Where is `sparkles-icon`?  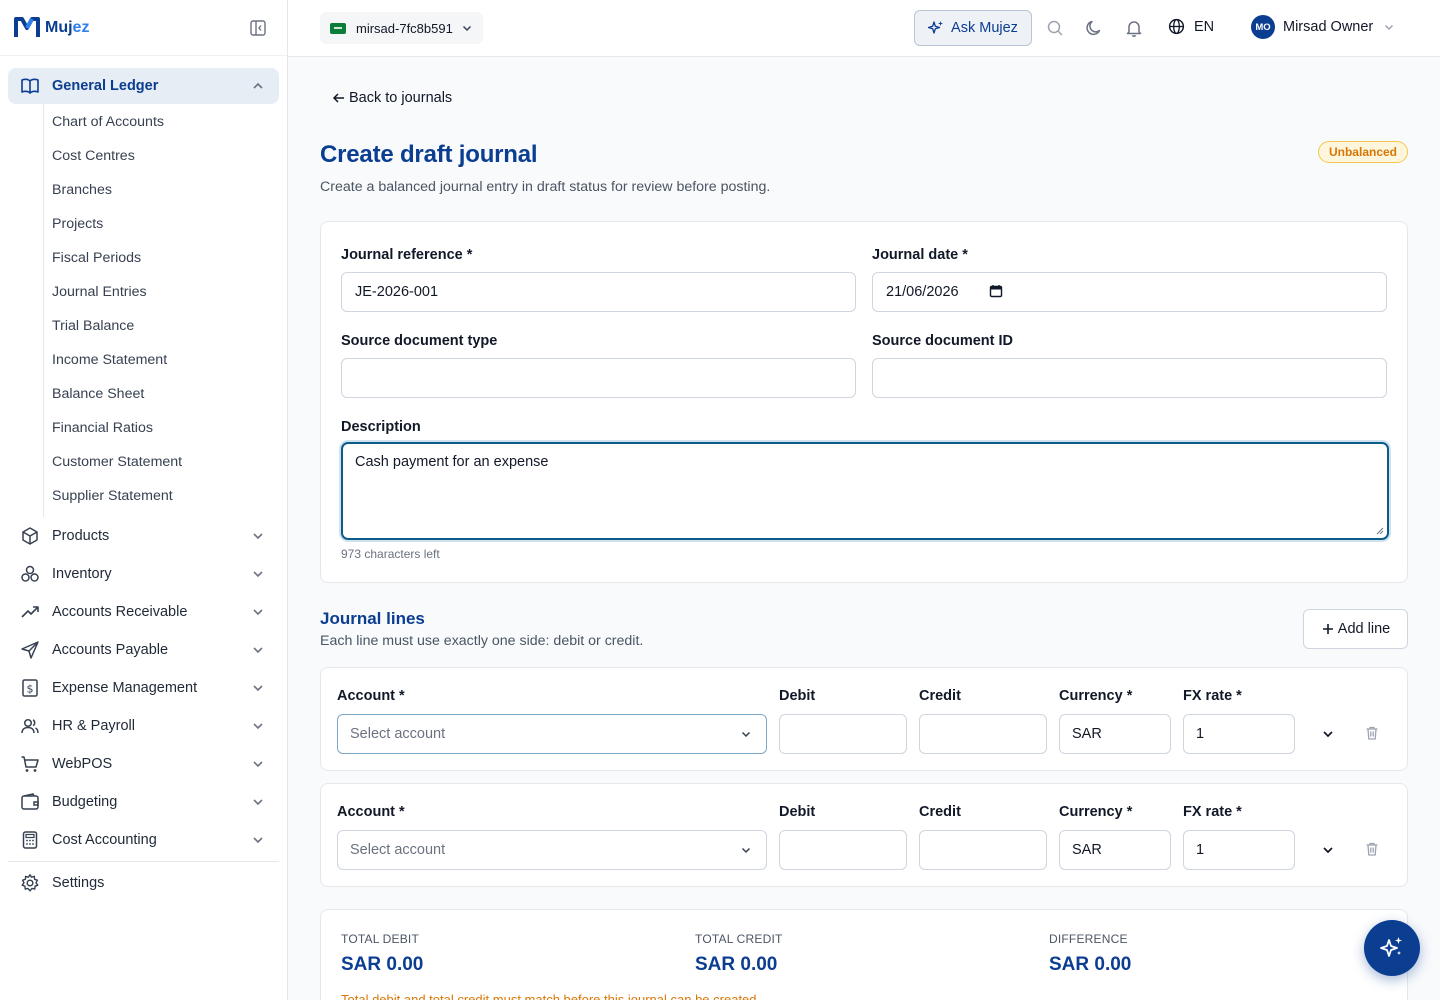 sparkles-icon is located at coordinates (1391, 947).